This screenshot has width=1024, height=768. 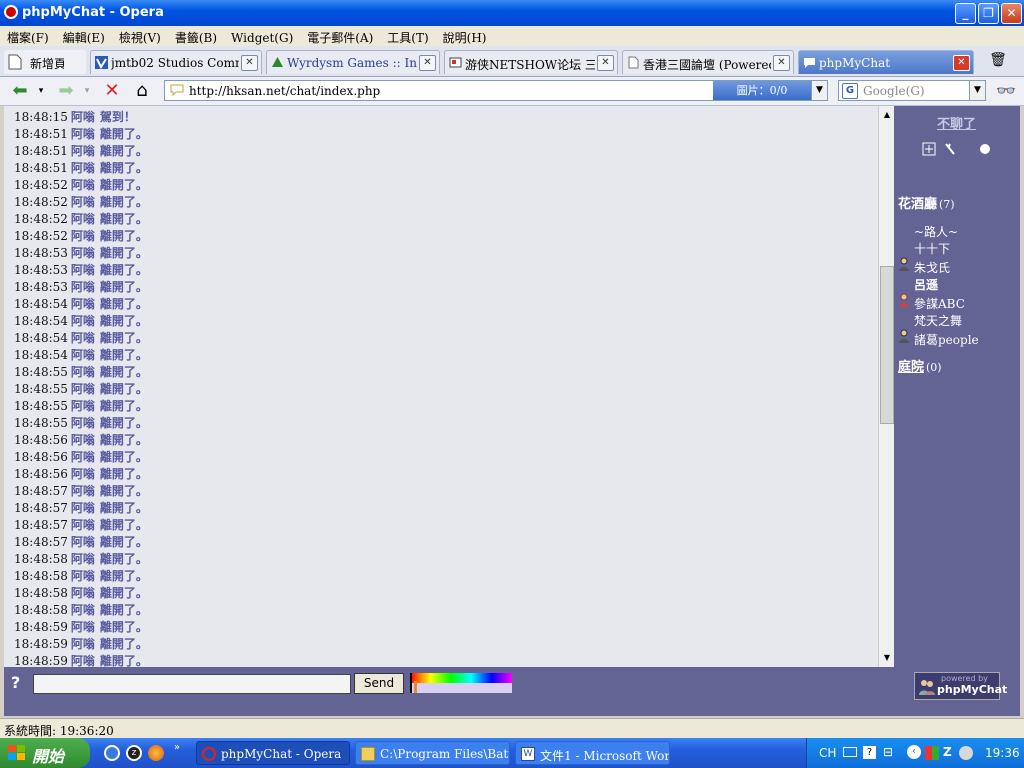 What do you see at coordinates (262, 36) in the screenshot?
I see `menu-widget: Widget(G)` at bounding box center [262, 36].